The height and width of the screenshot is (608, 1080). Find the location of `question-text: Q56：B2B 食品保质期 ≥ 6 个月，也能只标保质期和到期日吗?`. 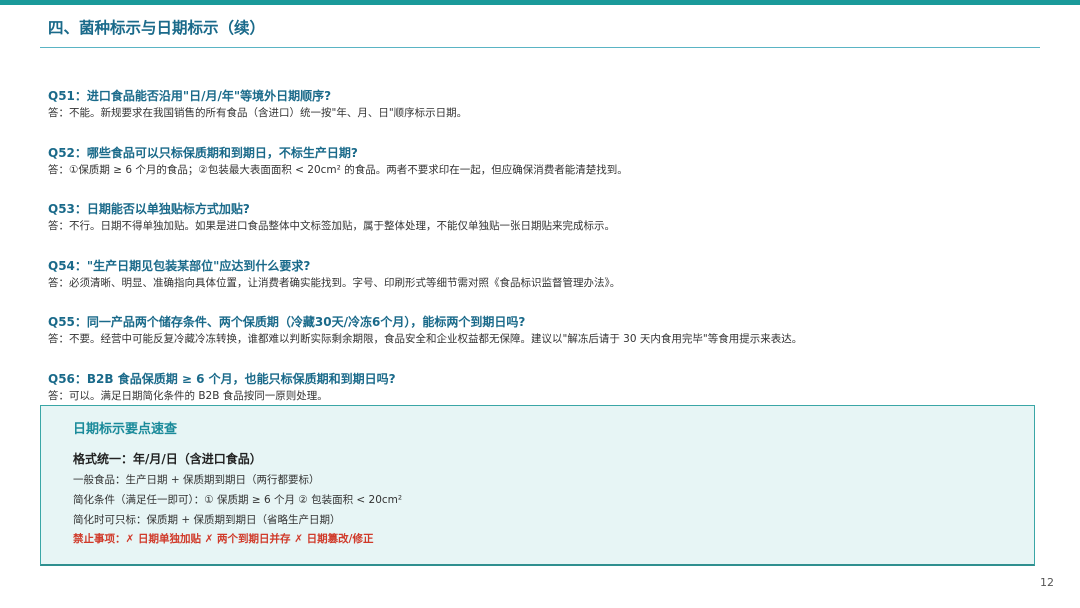

question-text: Q56：B2B 食品保质期 ≥ 6 个月，也能只标保质期和到期日吗? is located at coordinates (222, 378).